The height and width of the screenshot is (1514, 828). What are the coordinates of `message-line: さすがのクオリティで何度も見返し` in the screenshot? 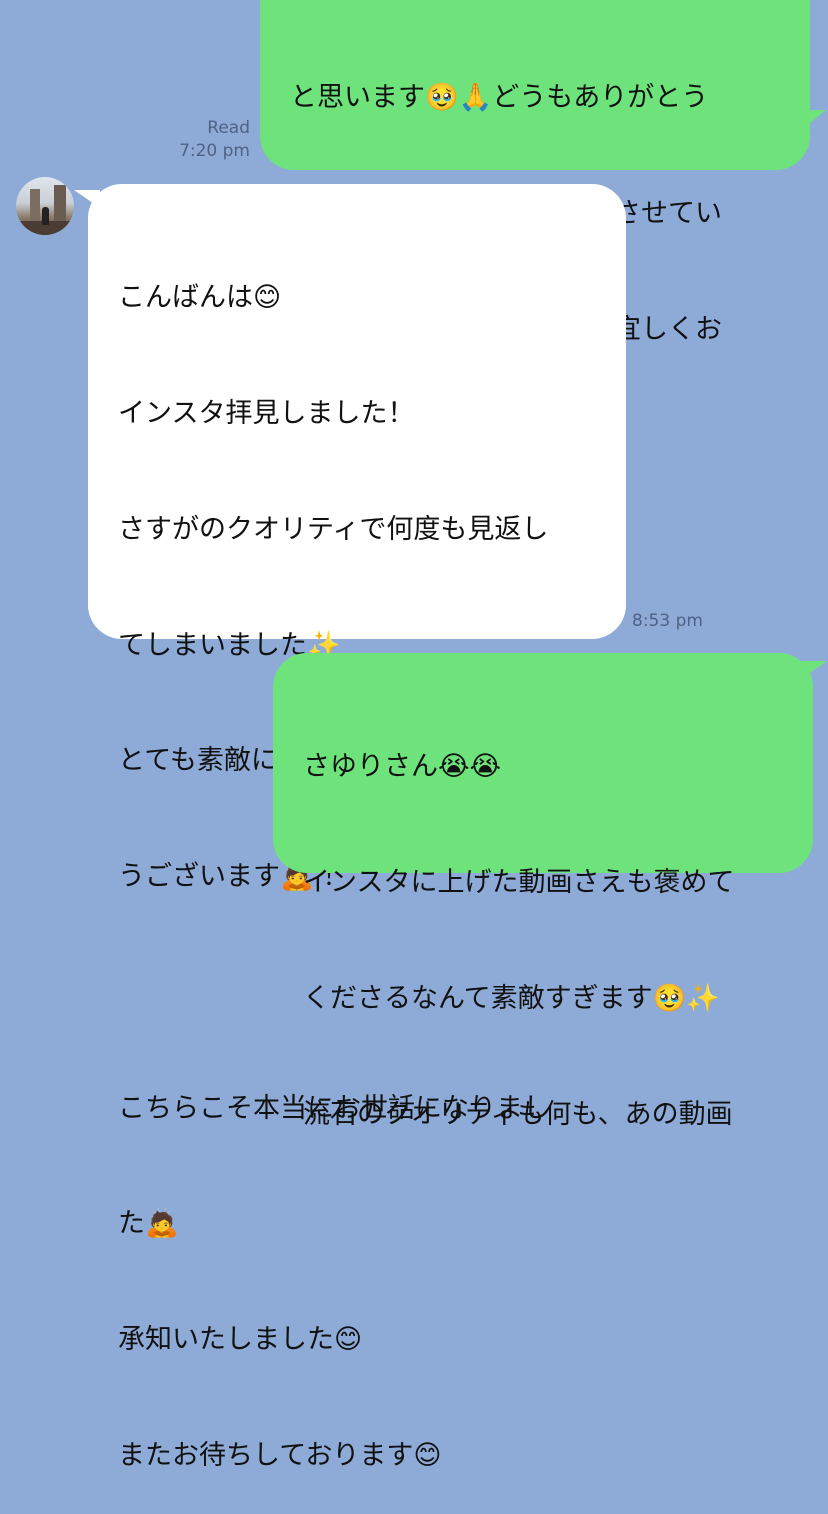 It's located at (333, 529).